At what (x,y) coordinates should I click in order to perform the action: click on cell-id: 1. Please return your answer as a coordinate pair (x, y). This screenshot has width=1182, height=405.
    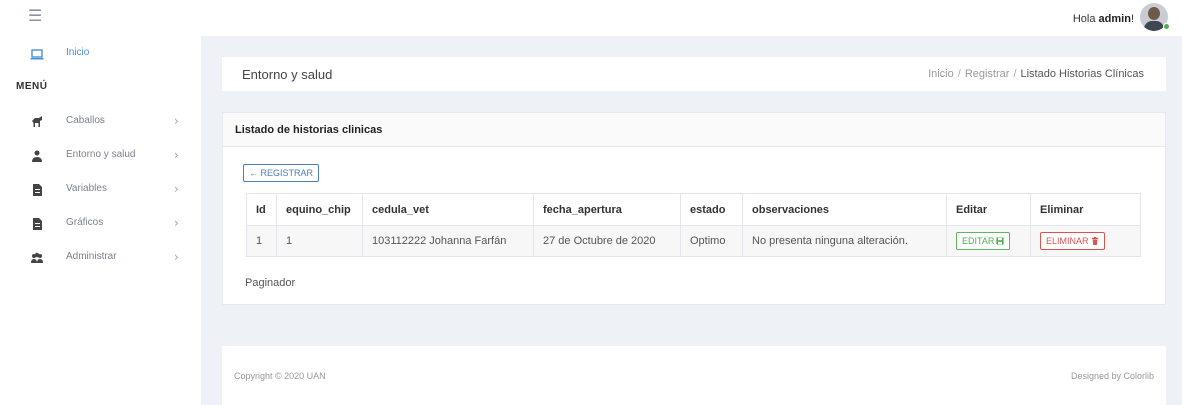
    Looking at the image, I should click on (261, 241).